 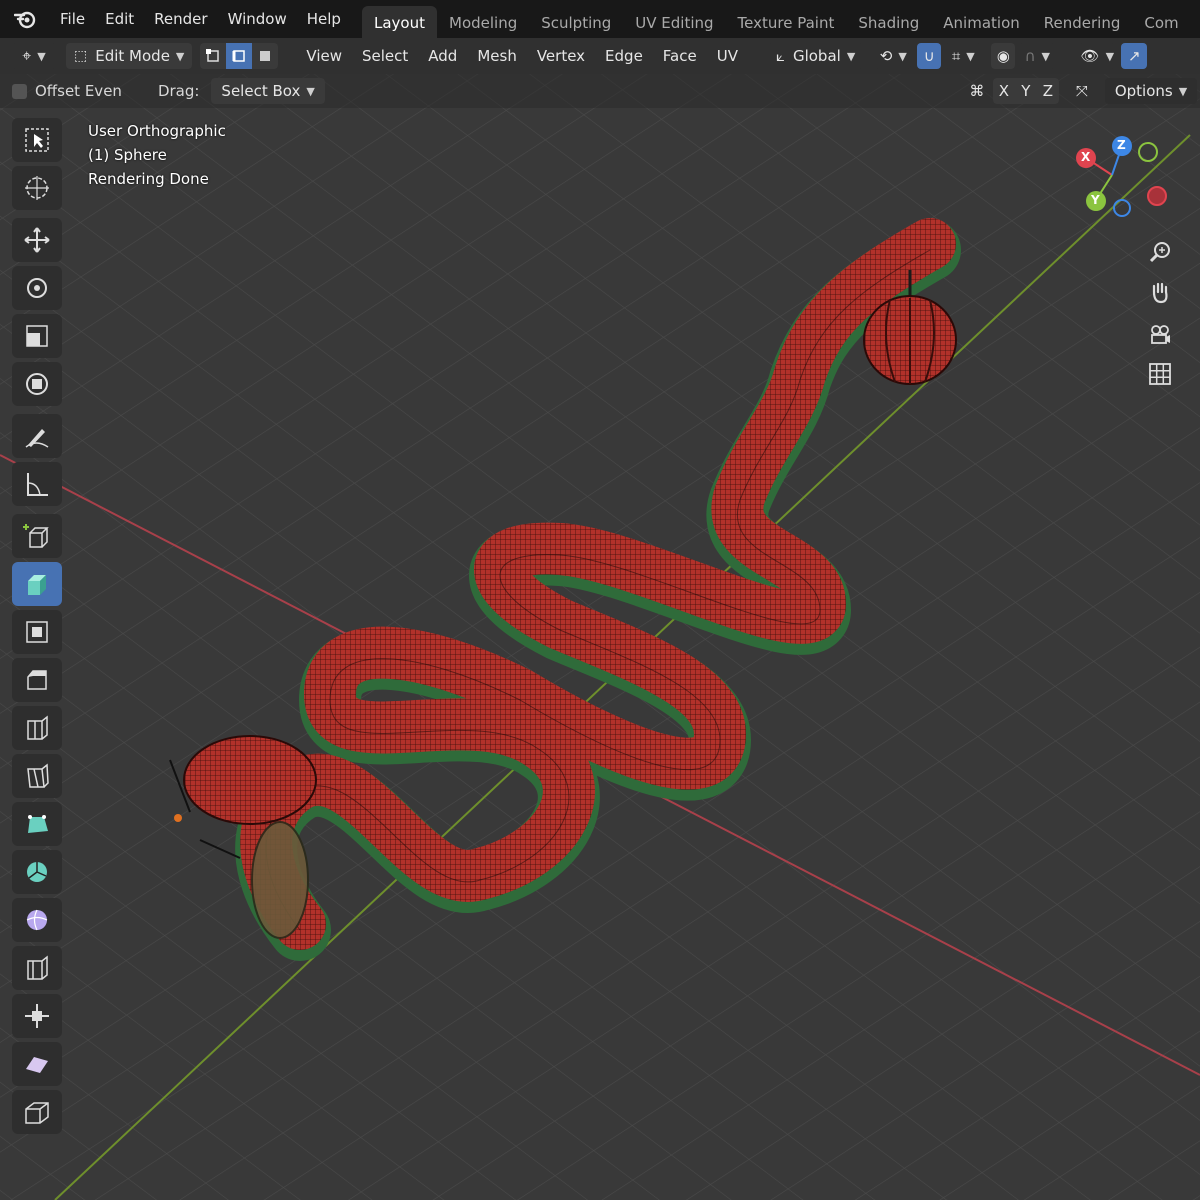 I want to click on pivot-point-button: ⟲ ▼, so click(x=893, y=56).